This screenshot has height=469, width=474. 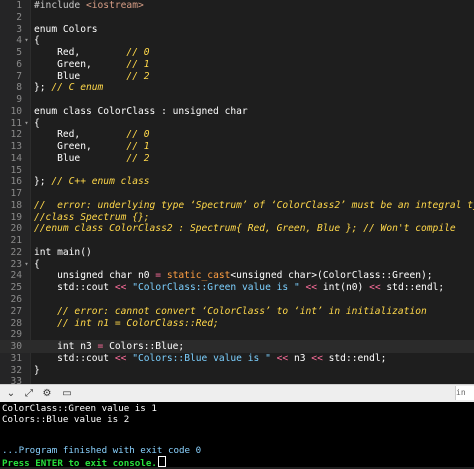 I want to click on code-token: Colors::Blue;, so click(x=144, y=347).